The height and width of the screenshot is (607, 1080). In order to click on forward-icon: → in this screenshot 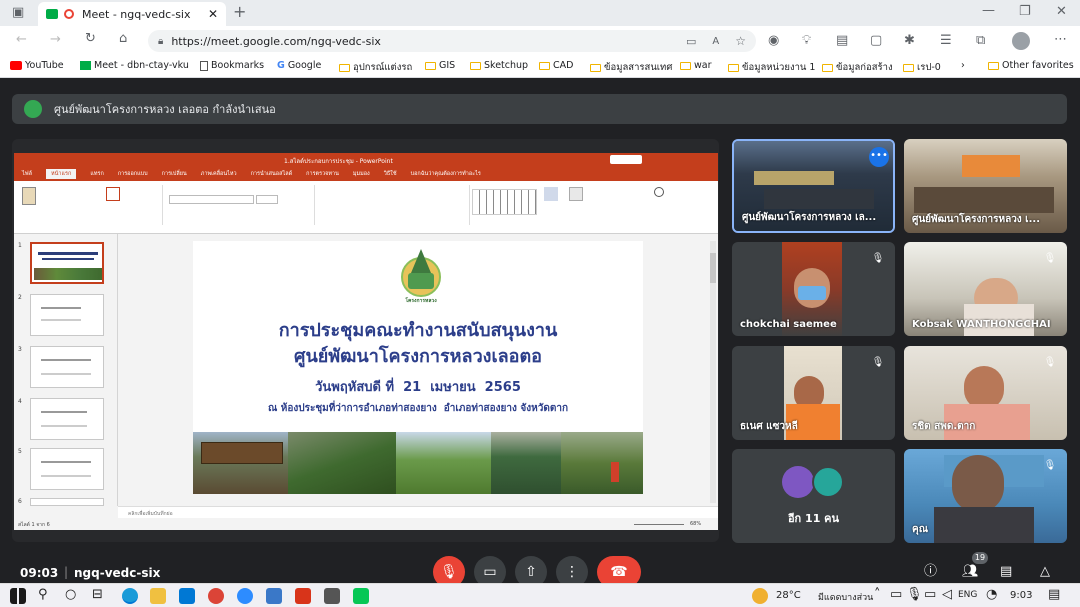, I will do `click(55, 39)`.